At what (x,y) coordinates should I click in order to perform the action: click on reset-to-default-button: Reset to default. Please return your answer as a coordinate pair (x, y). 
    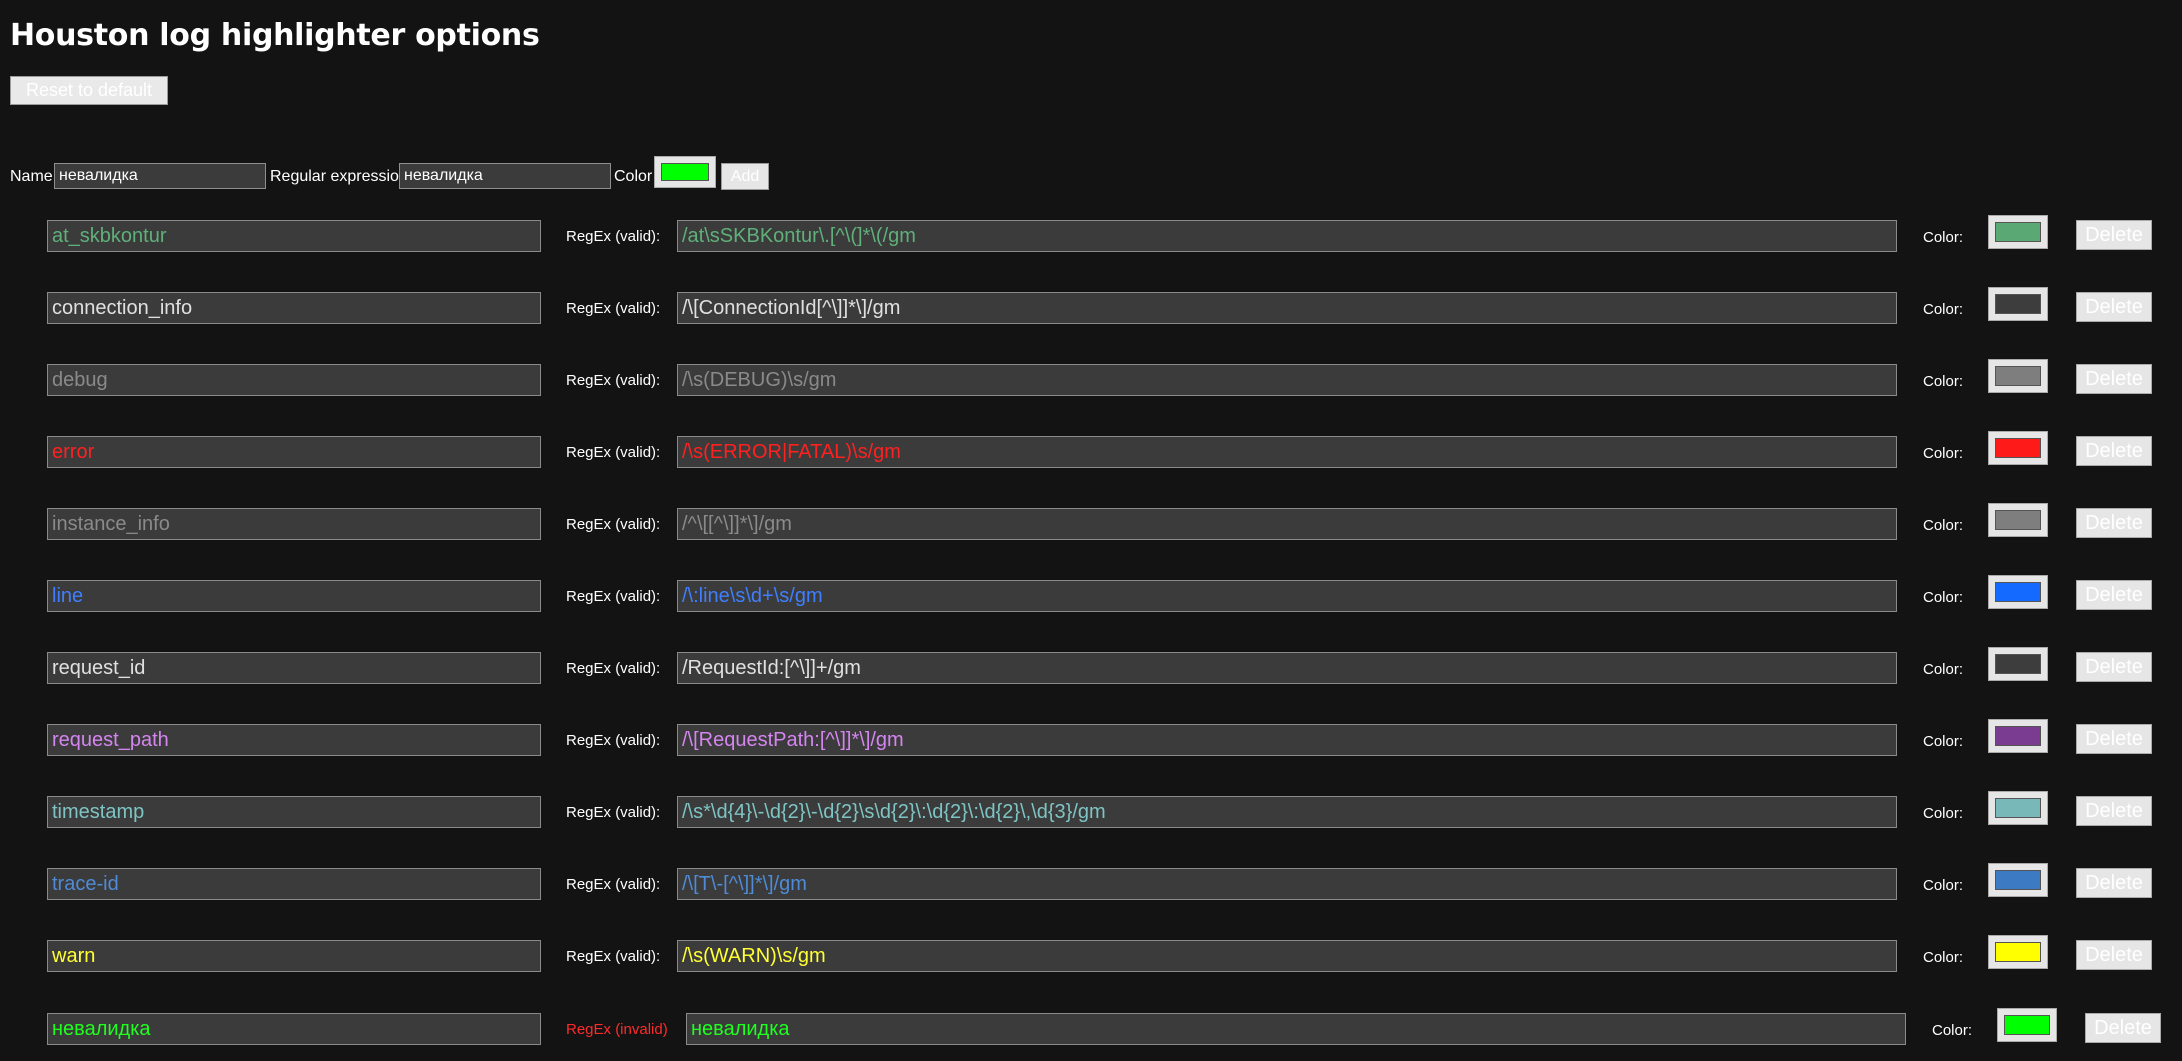
    Looking at the image, I should click on (89, 90).